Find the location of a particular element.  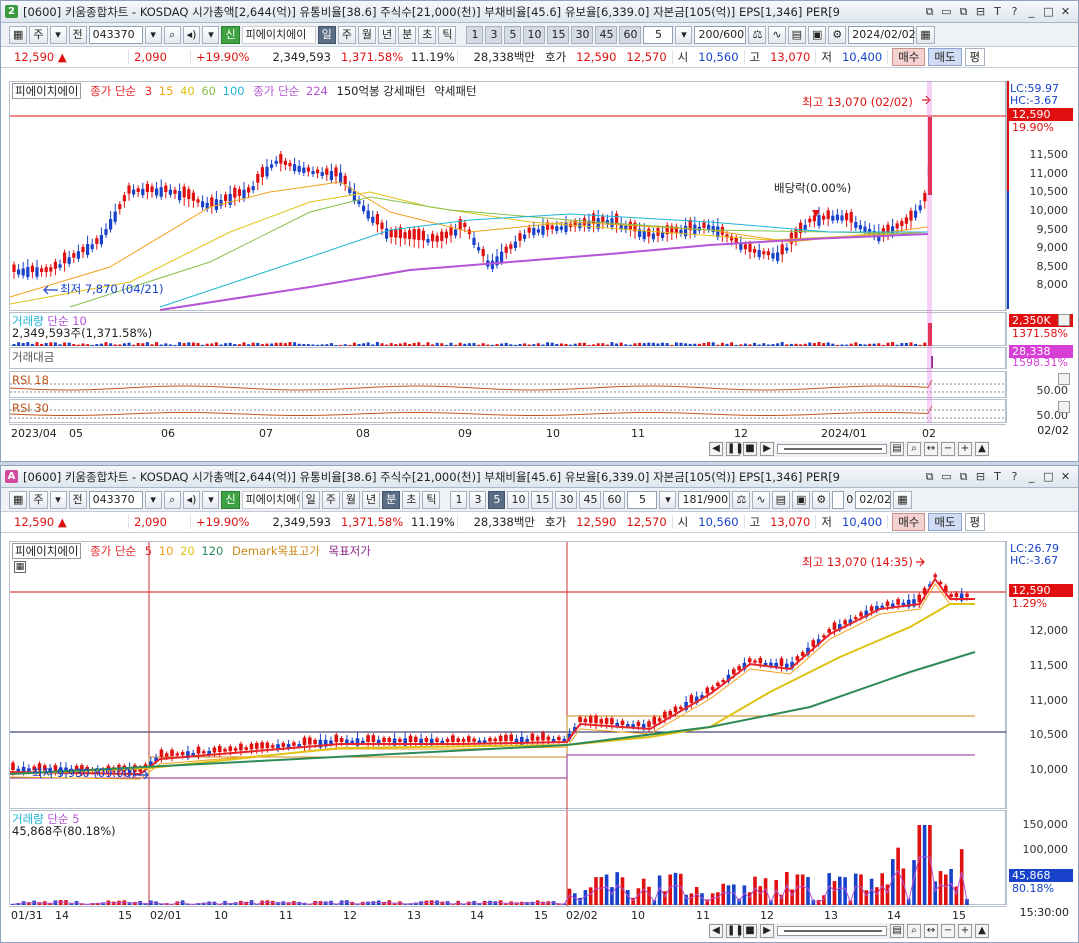

adjust-button: 전 is located at coordinates (77, 34).